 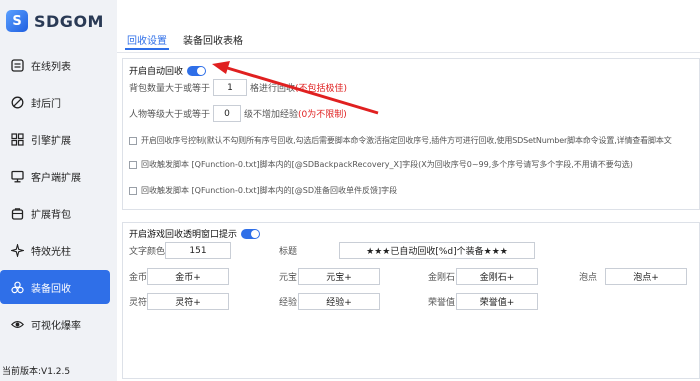 I want to click on version-label: 当前版本:V1.2.5, so click(x=36, y=372).